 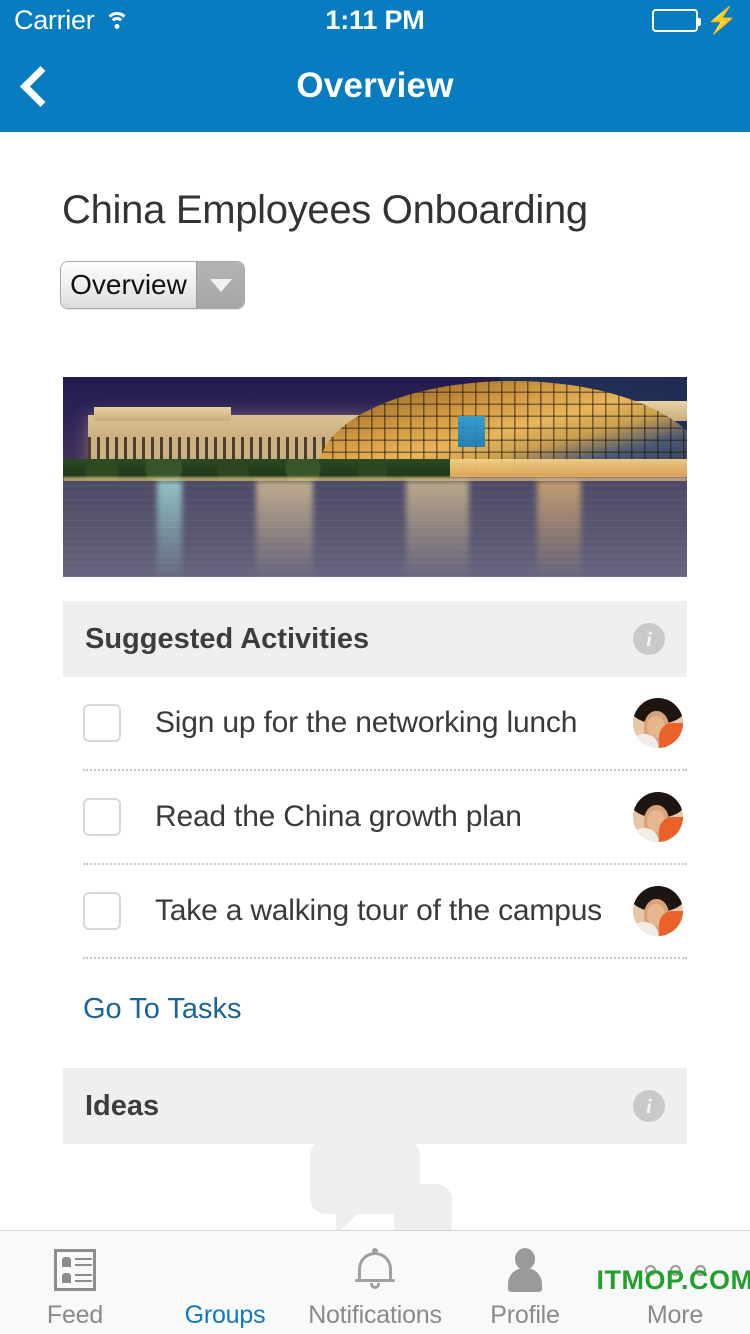 What do you see at coordinates (378, 910) in the screenshot?
I see `task-label: Take a walking tour of the campus` at bounding box center [378, 910].